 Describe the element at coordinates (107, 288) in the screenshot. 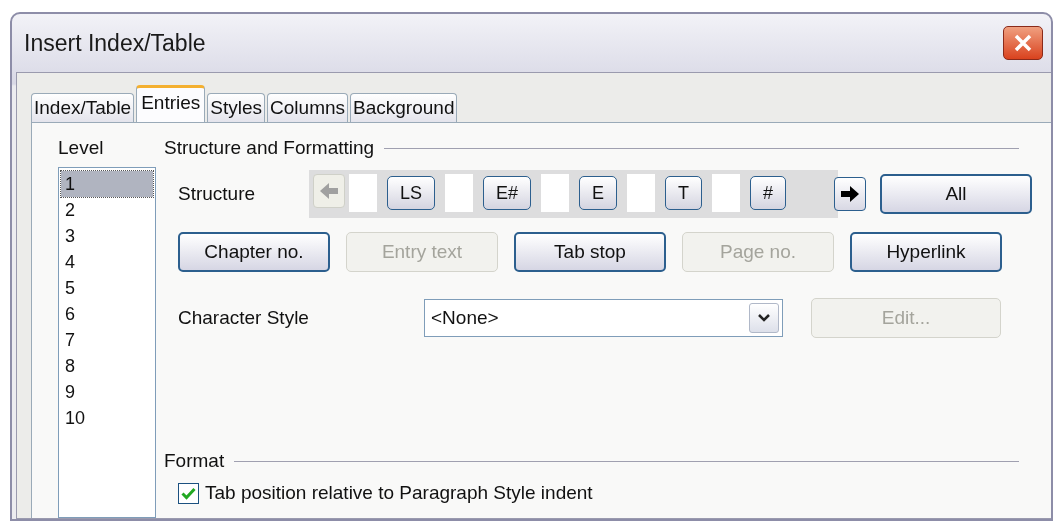

I see `list-item: 5` at that location.